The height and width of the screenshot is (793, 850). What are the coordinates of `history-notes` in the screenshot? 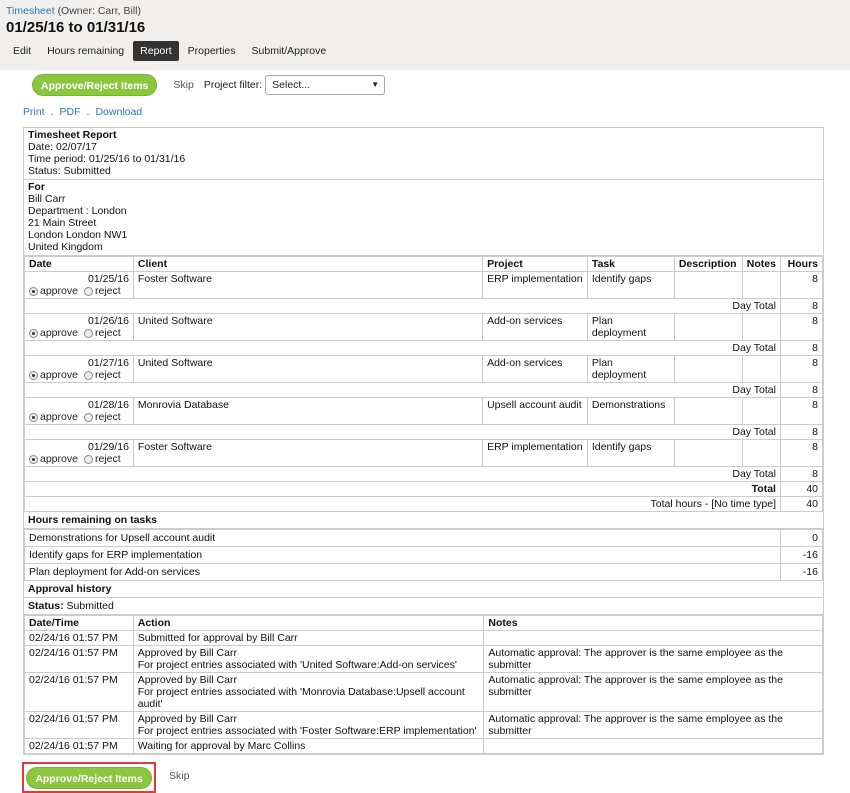 It's located at (653, 638).